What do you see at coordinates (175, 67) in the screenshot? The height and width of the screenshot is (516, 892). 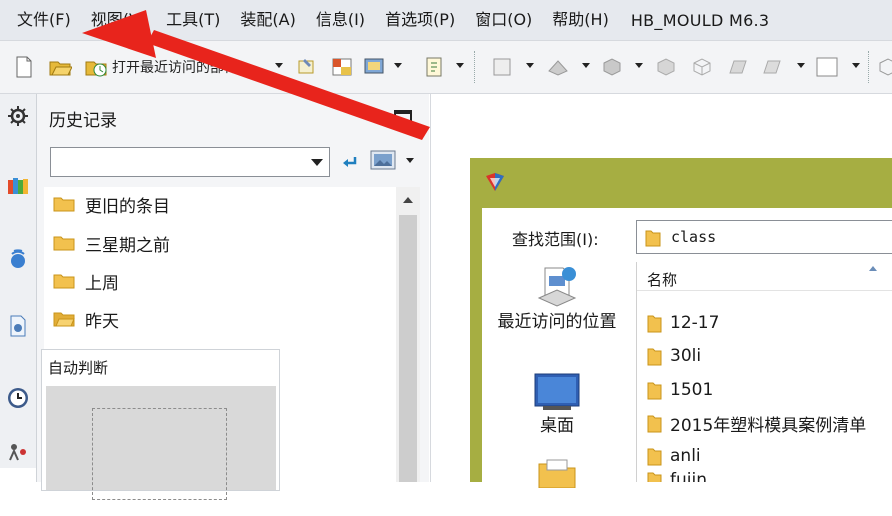 I see `open-recent-parts-label: 打开最近访问的部件` at bounding box center [175, 67].